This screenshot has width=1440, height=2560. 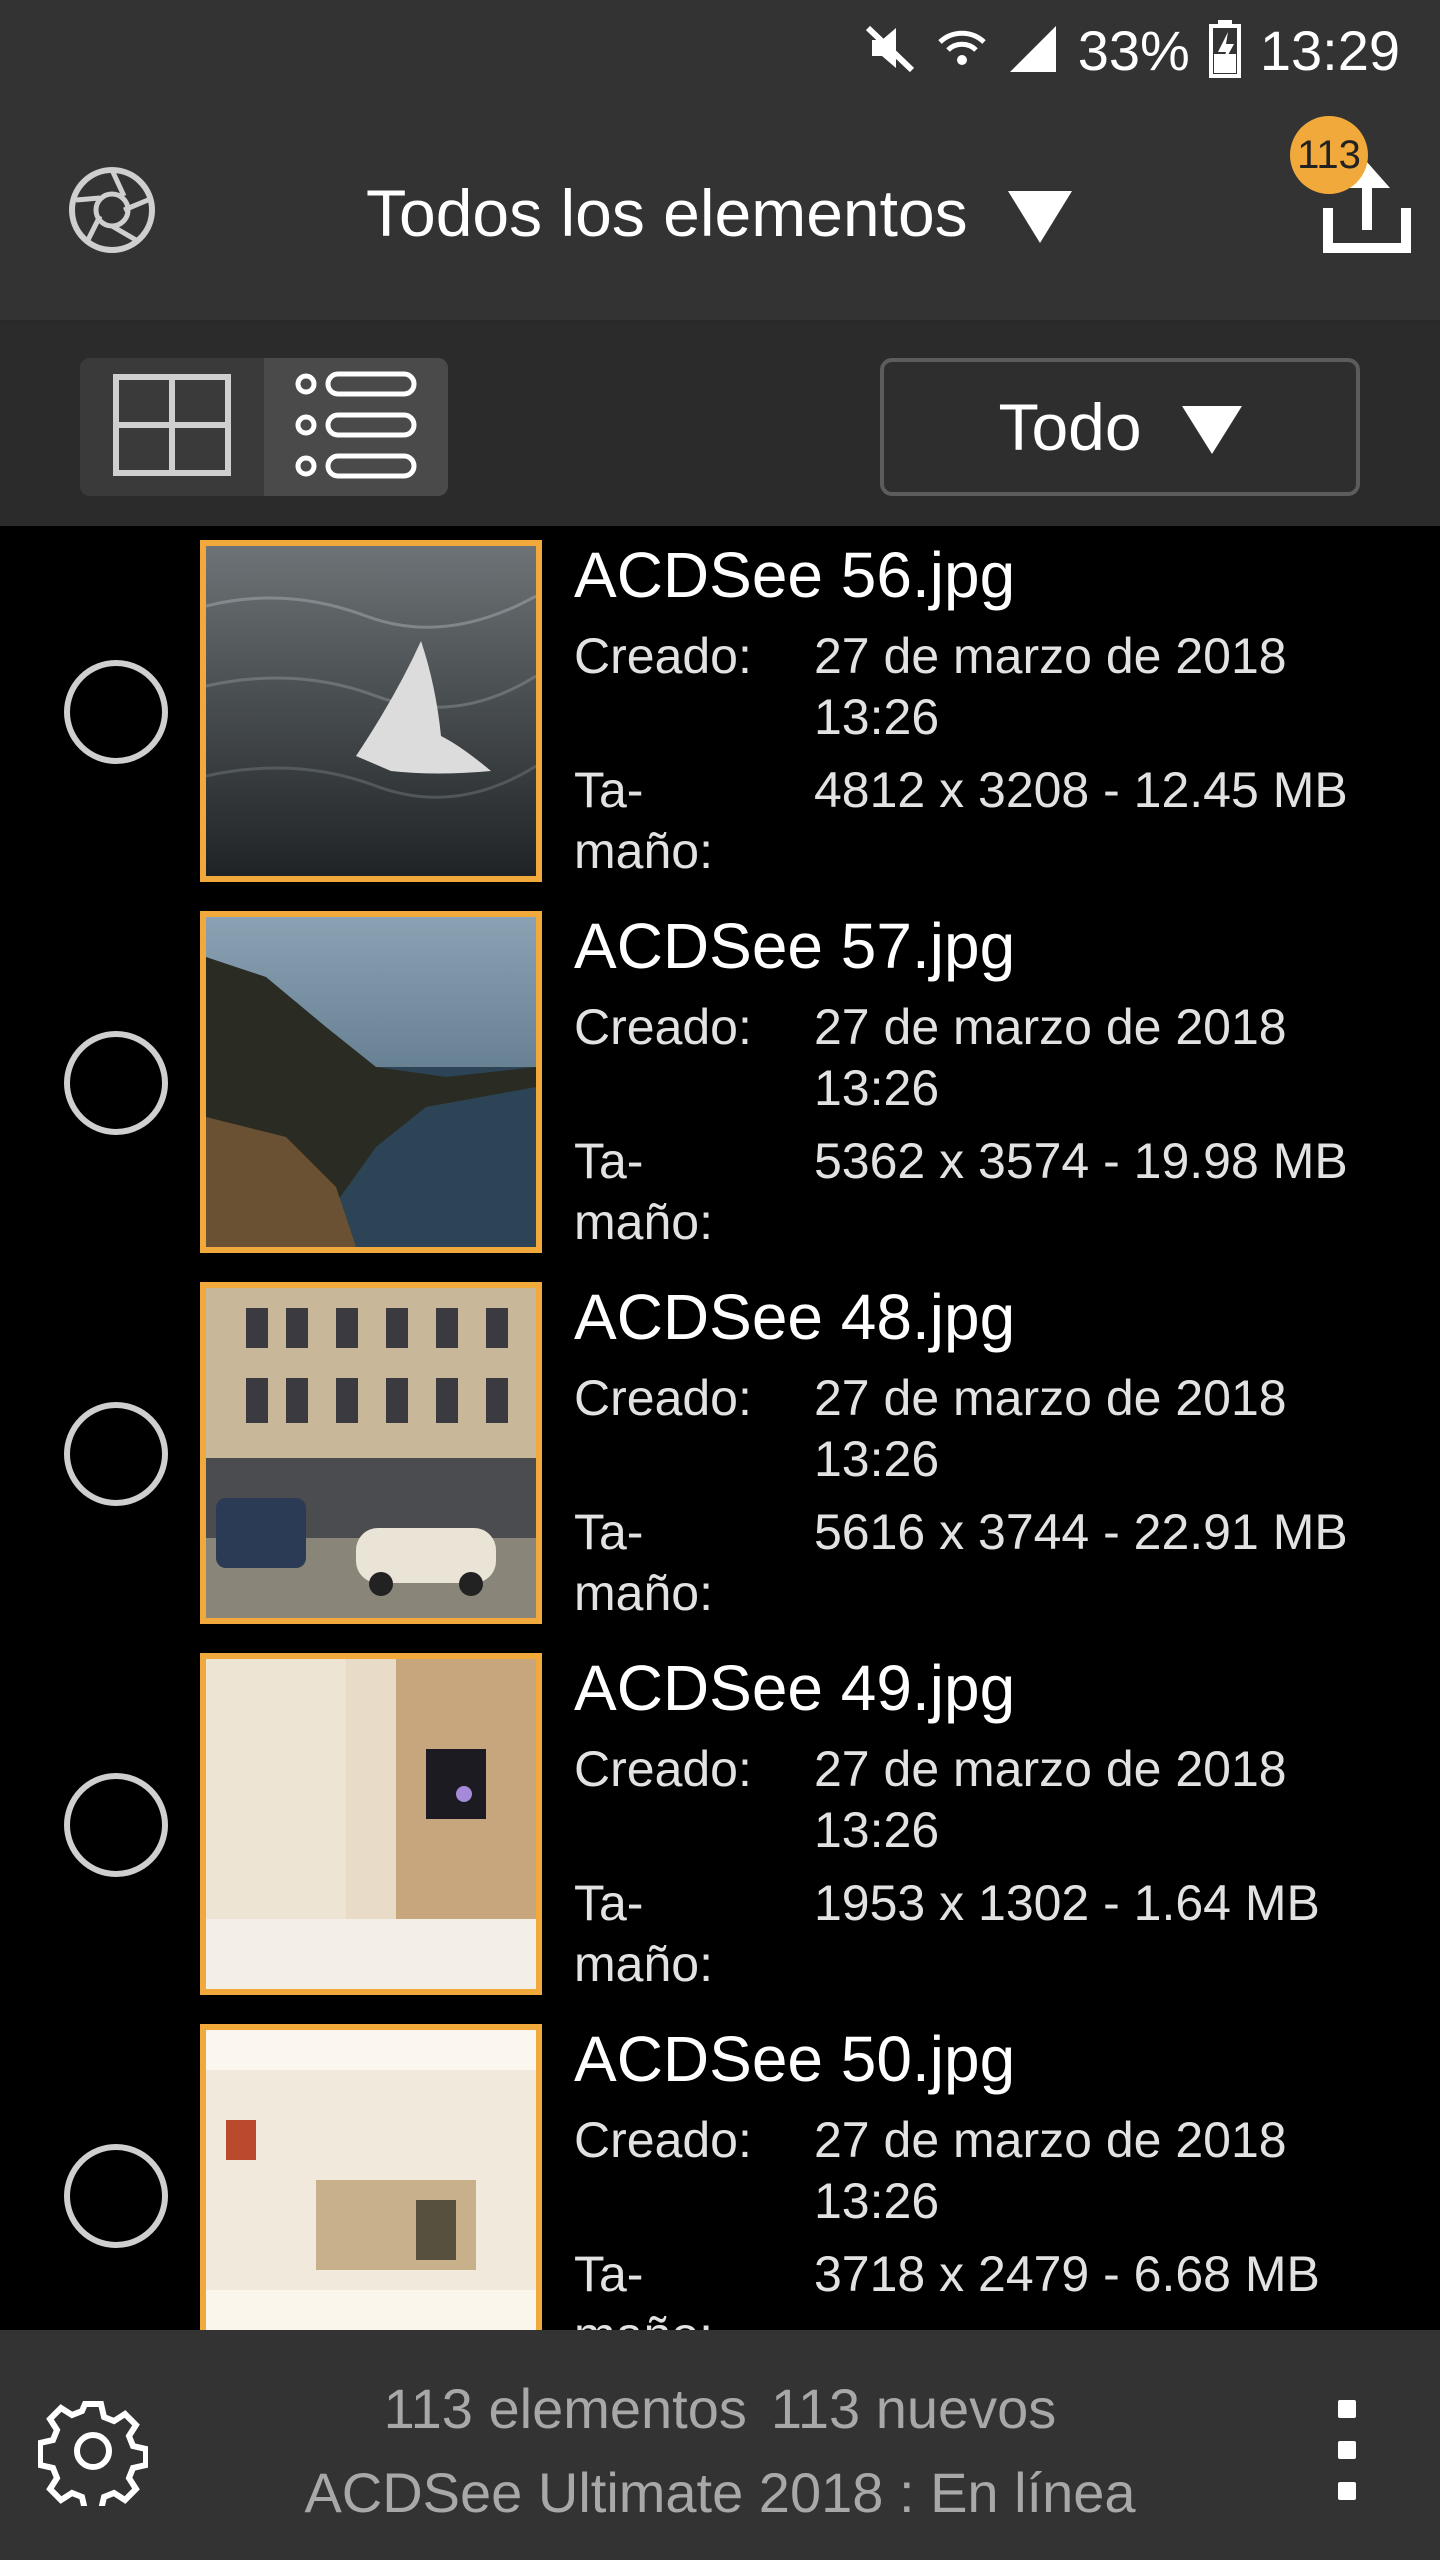 What do you see at coordinates (667, 213) in the screenshot?
I see `album-selector-label: Todos los elementos` at bounding box center [667, 213].